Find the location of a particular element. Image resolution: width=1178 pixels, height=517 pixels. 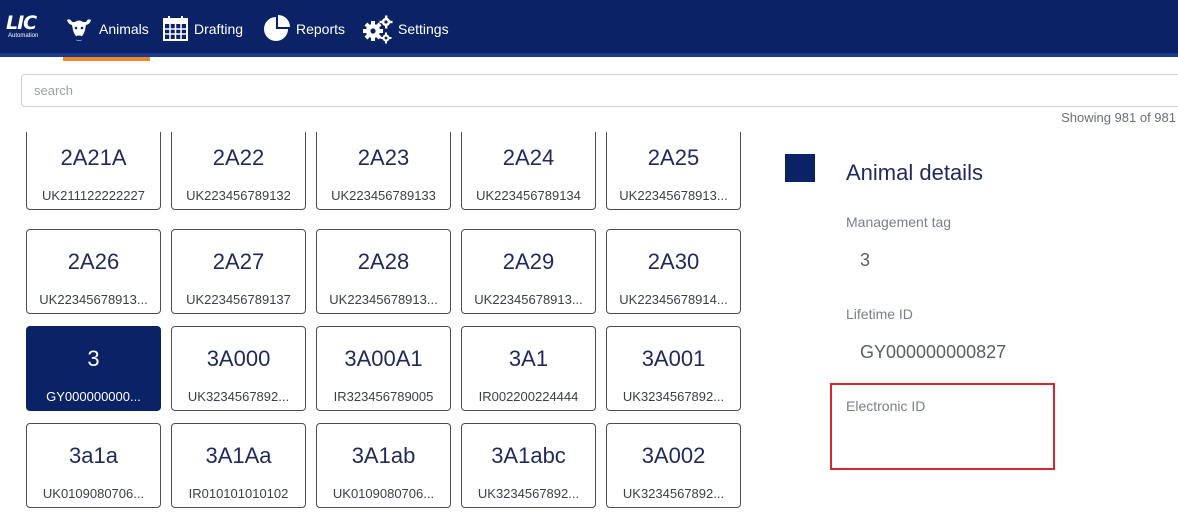

animal-card-tag: 2A21A is located at coordinates (93, 157).